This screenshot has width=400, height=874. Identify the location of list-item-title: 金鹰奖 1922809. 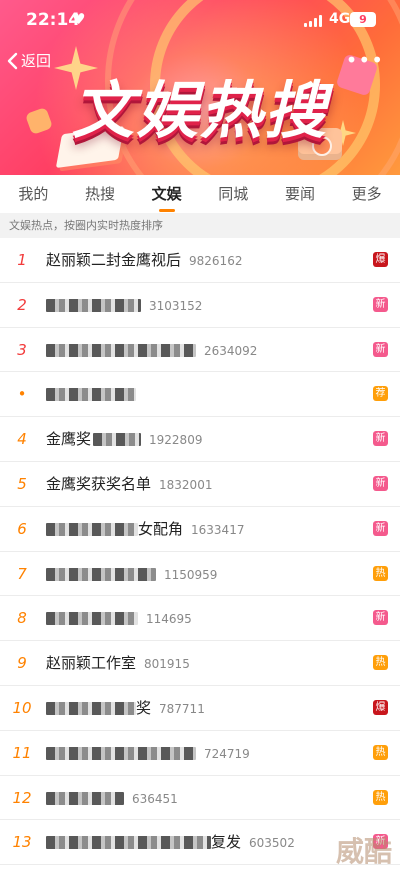
(124, 439).